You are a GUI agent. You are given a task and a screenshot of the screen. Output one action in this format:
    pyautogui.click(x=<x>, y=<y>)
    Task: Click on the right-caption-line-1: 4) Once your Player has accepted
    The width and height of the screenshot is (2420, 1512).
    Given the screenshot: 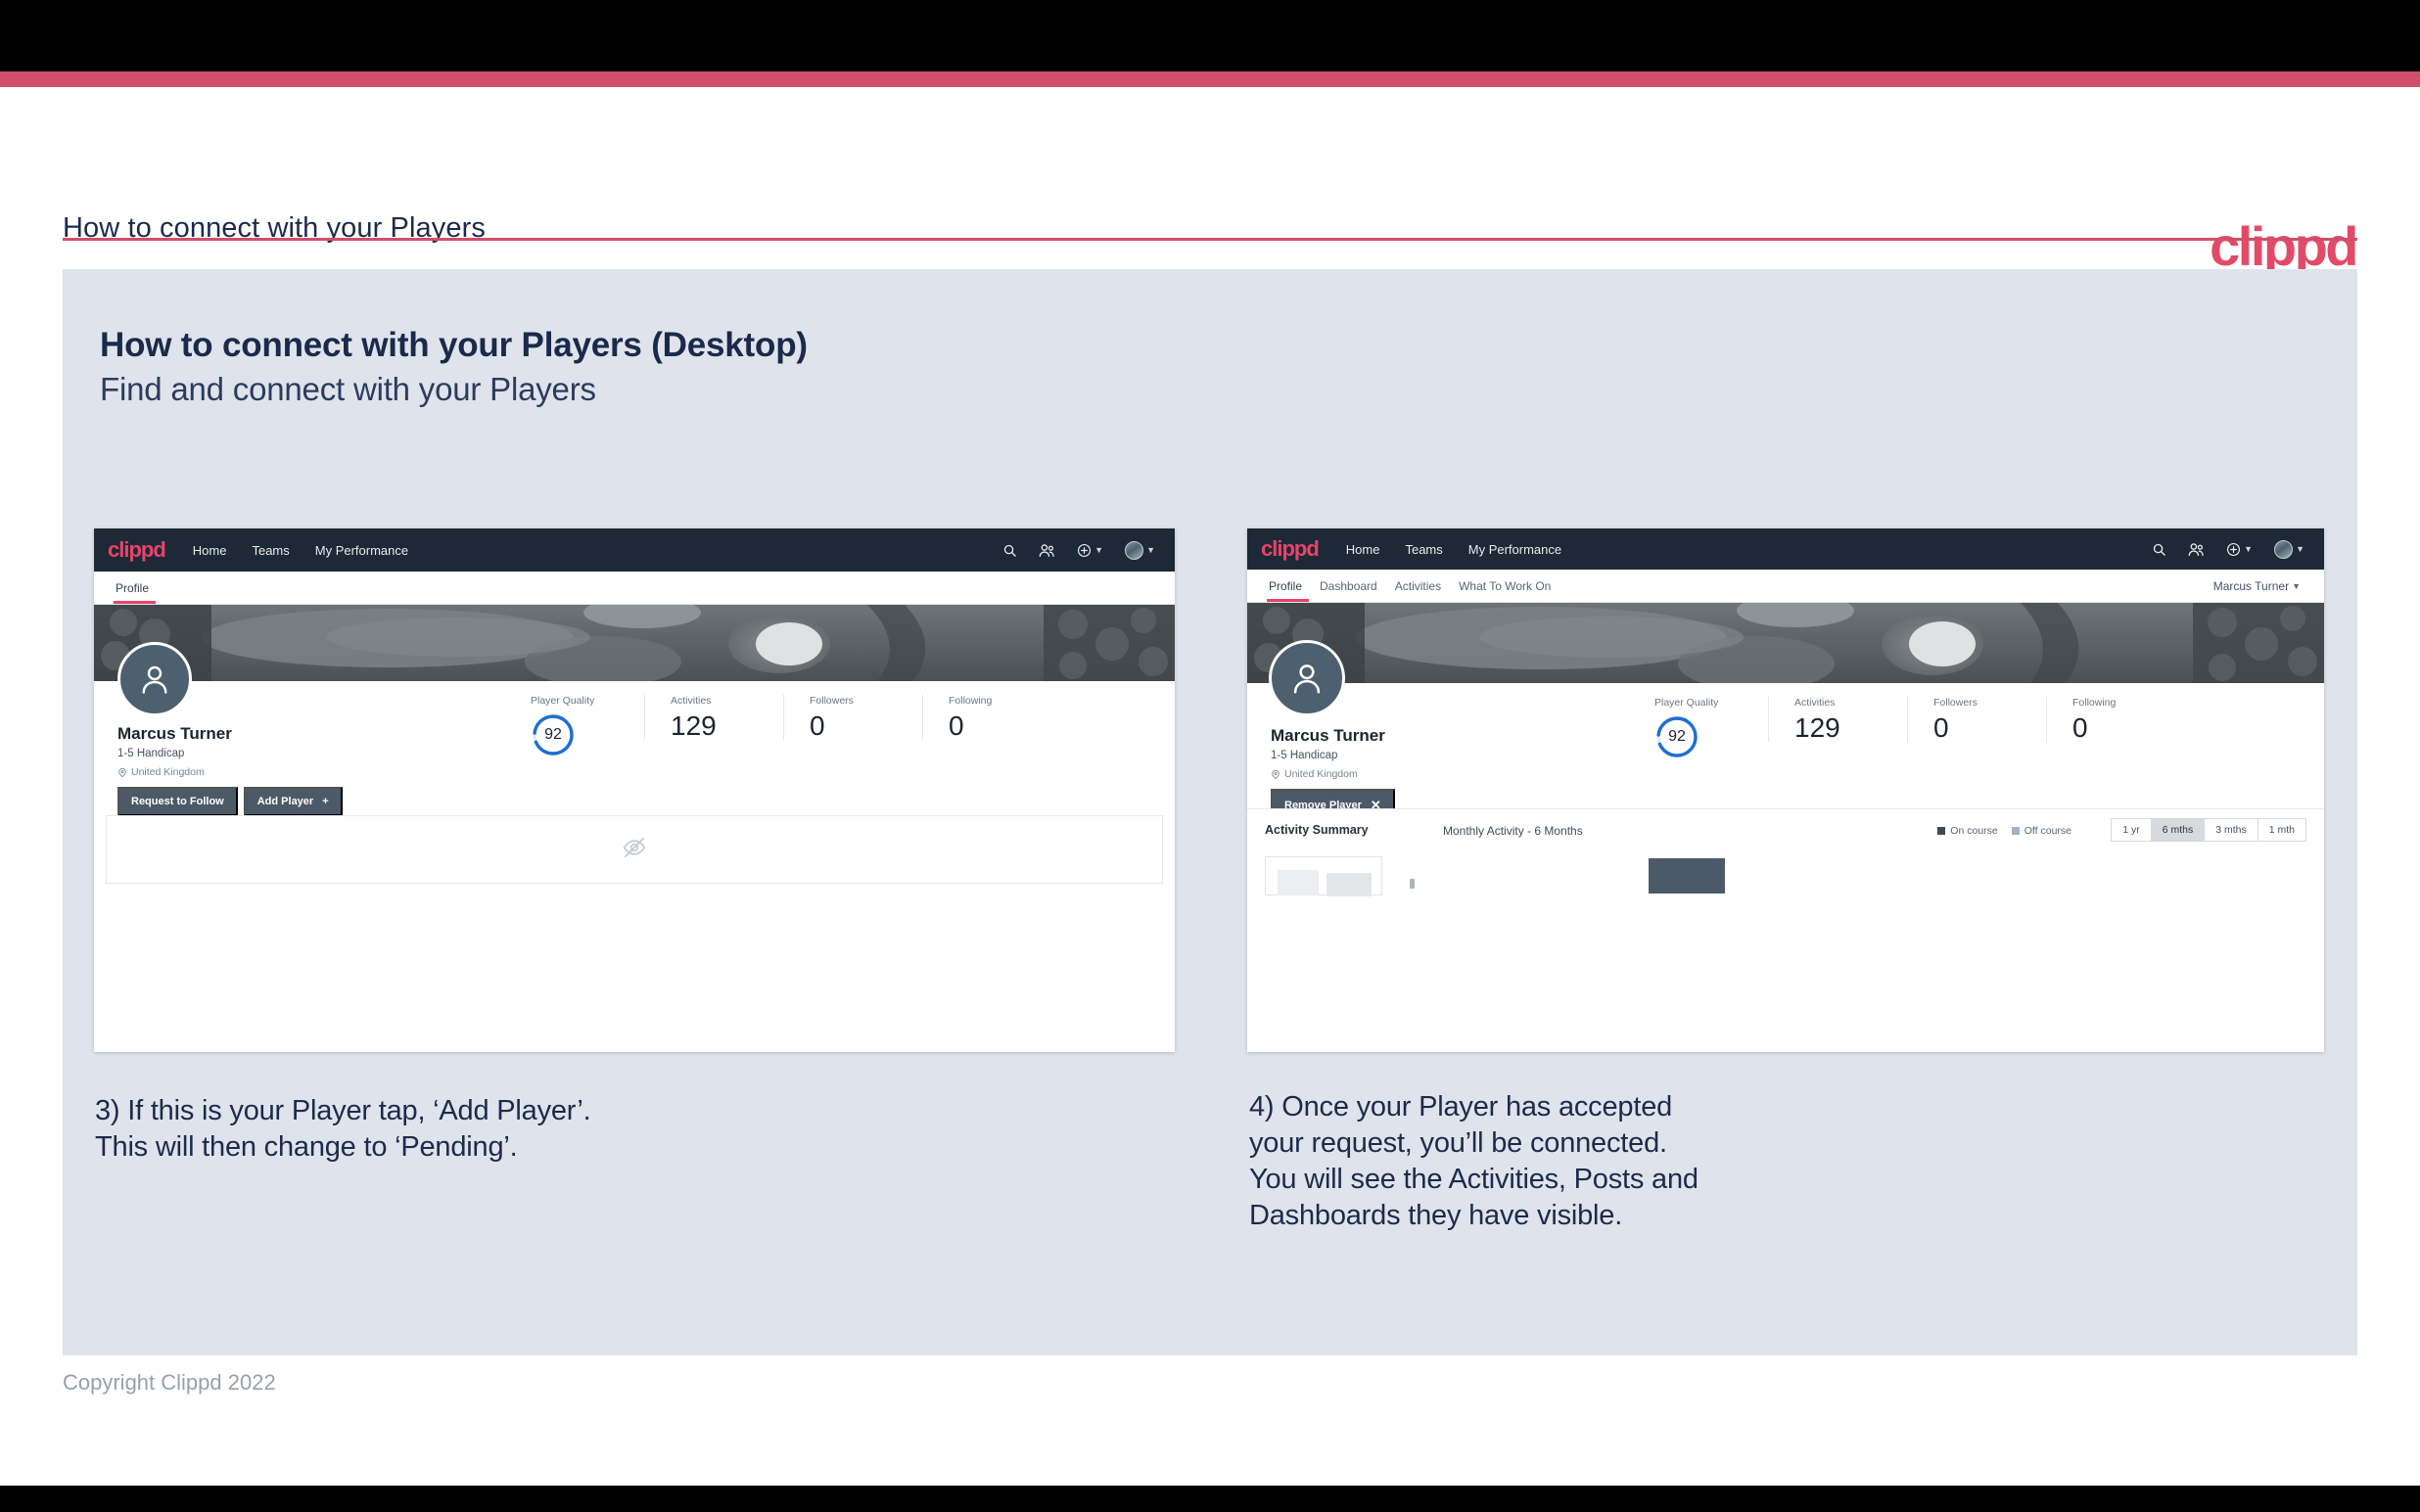 What is the action you would take?
    pyautogui.click(x=1461, y=1107)
    